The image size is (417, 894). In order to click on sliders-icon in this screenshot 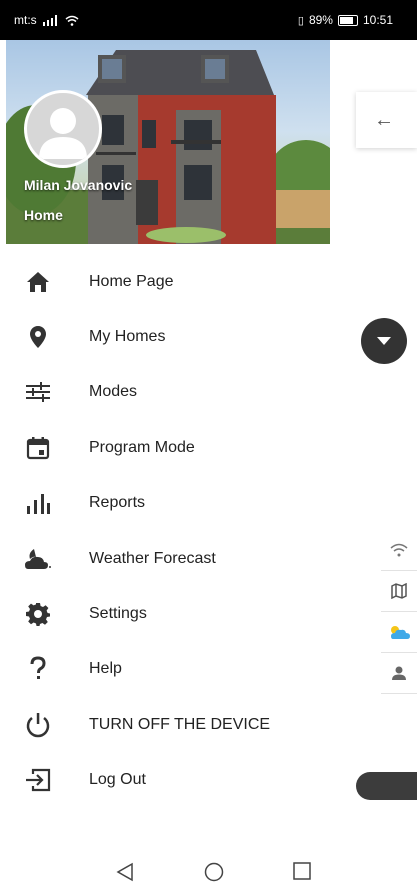, I will do `click(38, 392)`.